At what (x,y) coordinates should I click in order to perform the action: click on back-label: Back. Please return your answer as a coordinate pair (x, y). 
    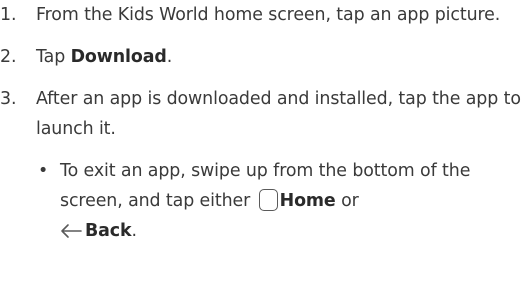
    Looking at the image, I should click on (108, 231).